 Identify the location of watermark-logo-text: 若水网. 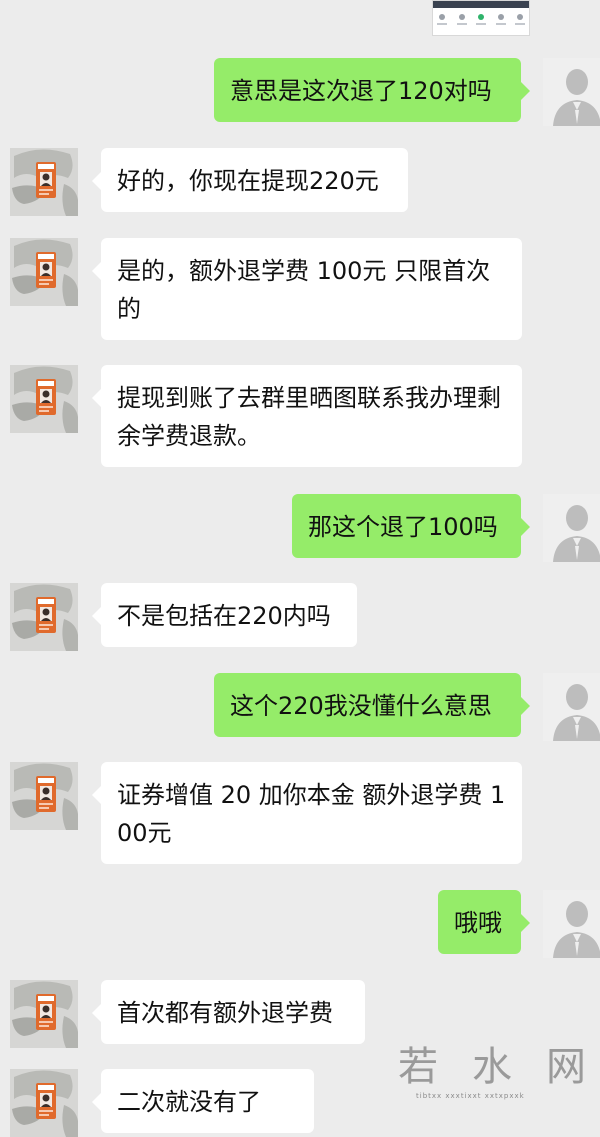
(499, 1067).